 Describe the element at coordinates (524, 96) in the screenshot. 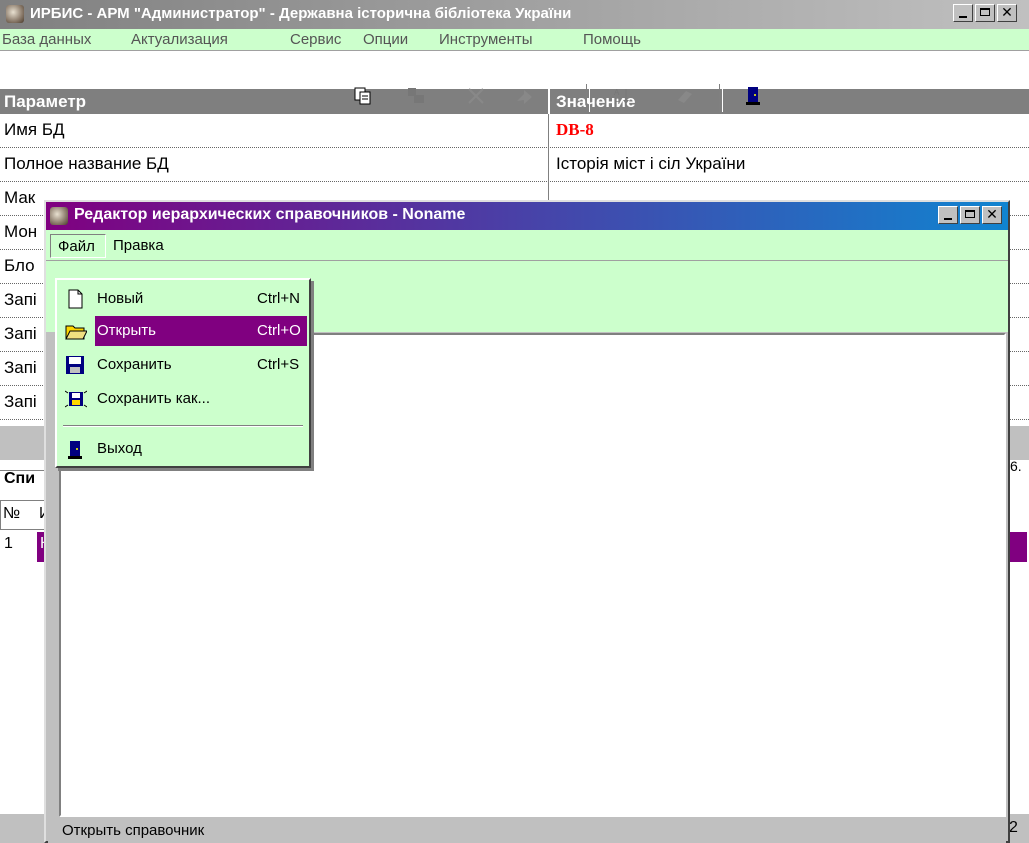

I see `arrow-icon` at that location.